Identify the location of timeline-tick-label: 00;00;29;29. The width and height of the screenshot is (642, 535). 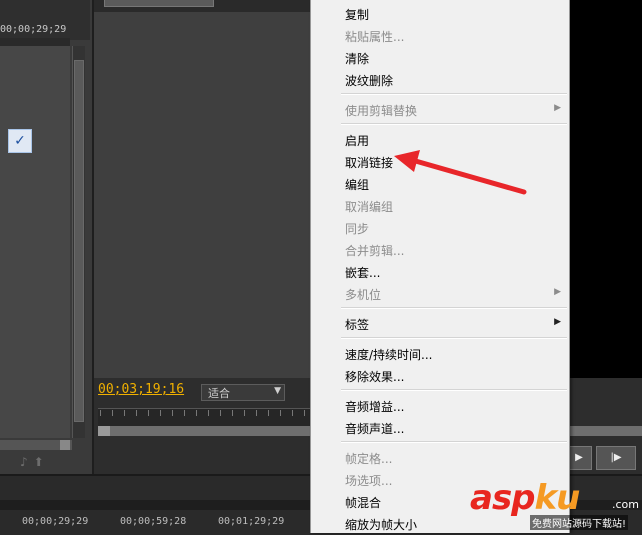
(55, 521).